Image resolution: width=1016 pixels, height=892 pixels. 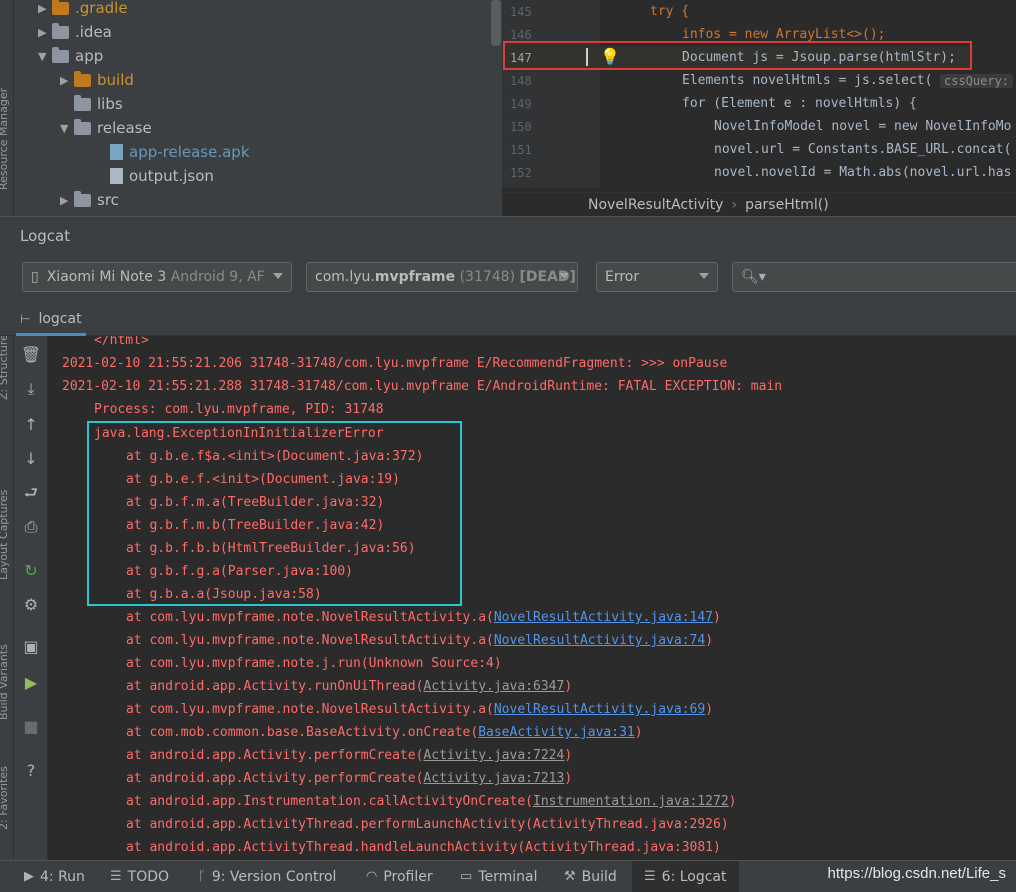 I want to click on down-arrow-icon: ↓, so click(x=31, y=459).